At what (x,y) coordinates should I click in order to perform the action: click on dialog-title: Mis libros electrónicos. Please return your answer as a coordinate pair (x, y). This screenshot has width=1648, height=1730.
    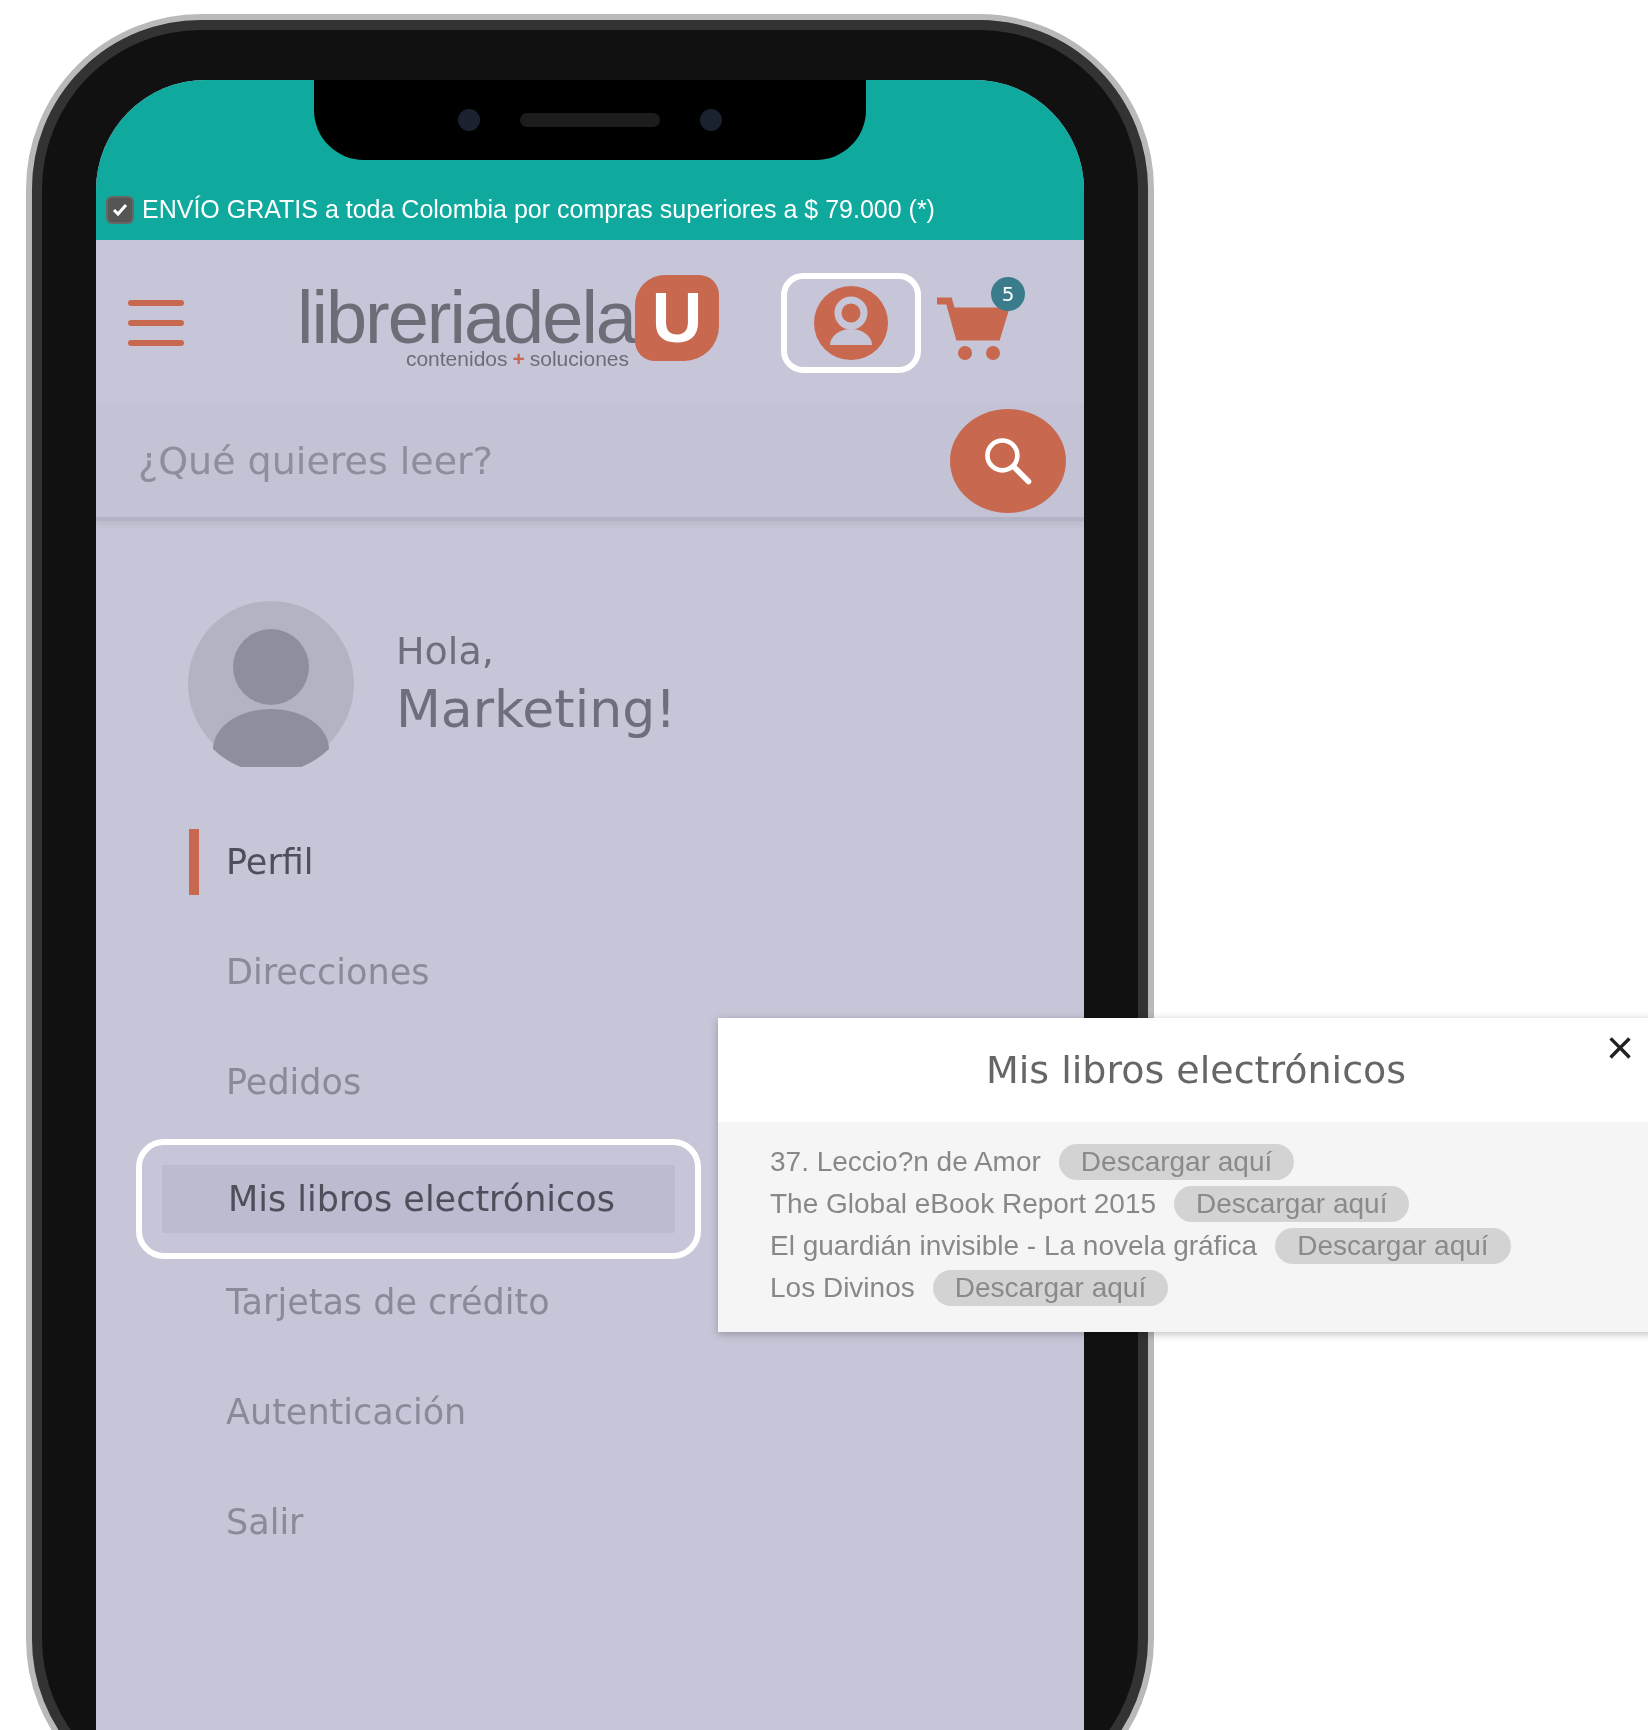
    Looking at the image, I should click on (1196, 1070).